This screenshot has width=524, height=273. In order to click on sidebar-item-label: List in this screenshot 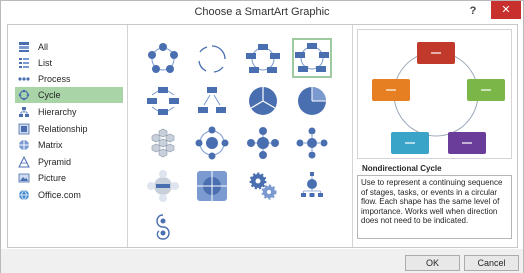, I will do `click(45, 63)`.